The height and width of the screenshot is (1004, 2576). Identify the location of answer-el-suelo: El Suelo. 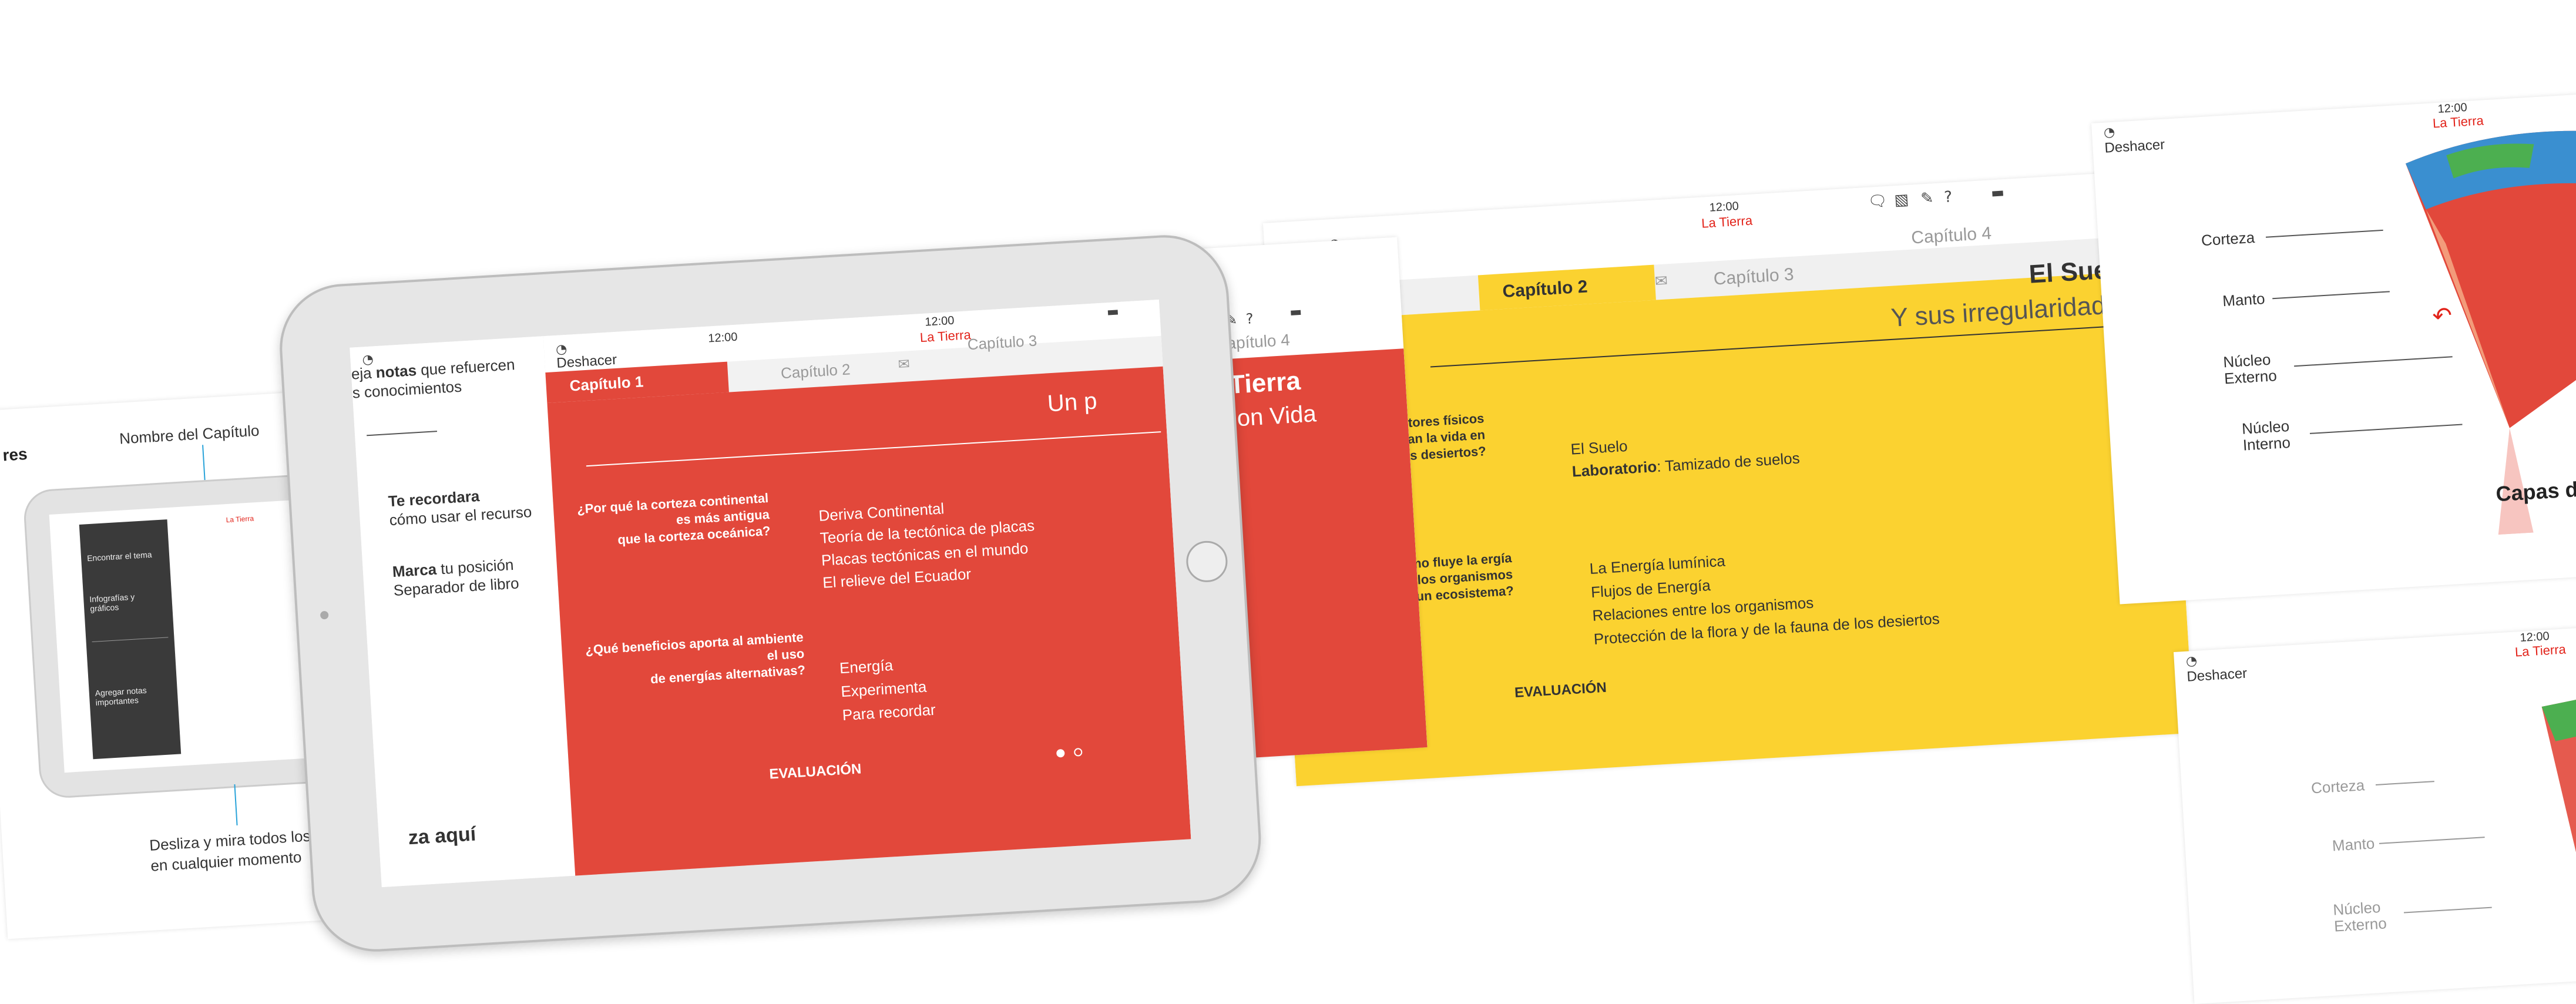
(1599, 448).